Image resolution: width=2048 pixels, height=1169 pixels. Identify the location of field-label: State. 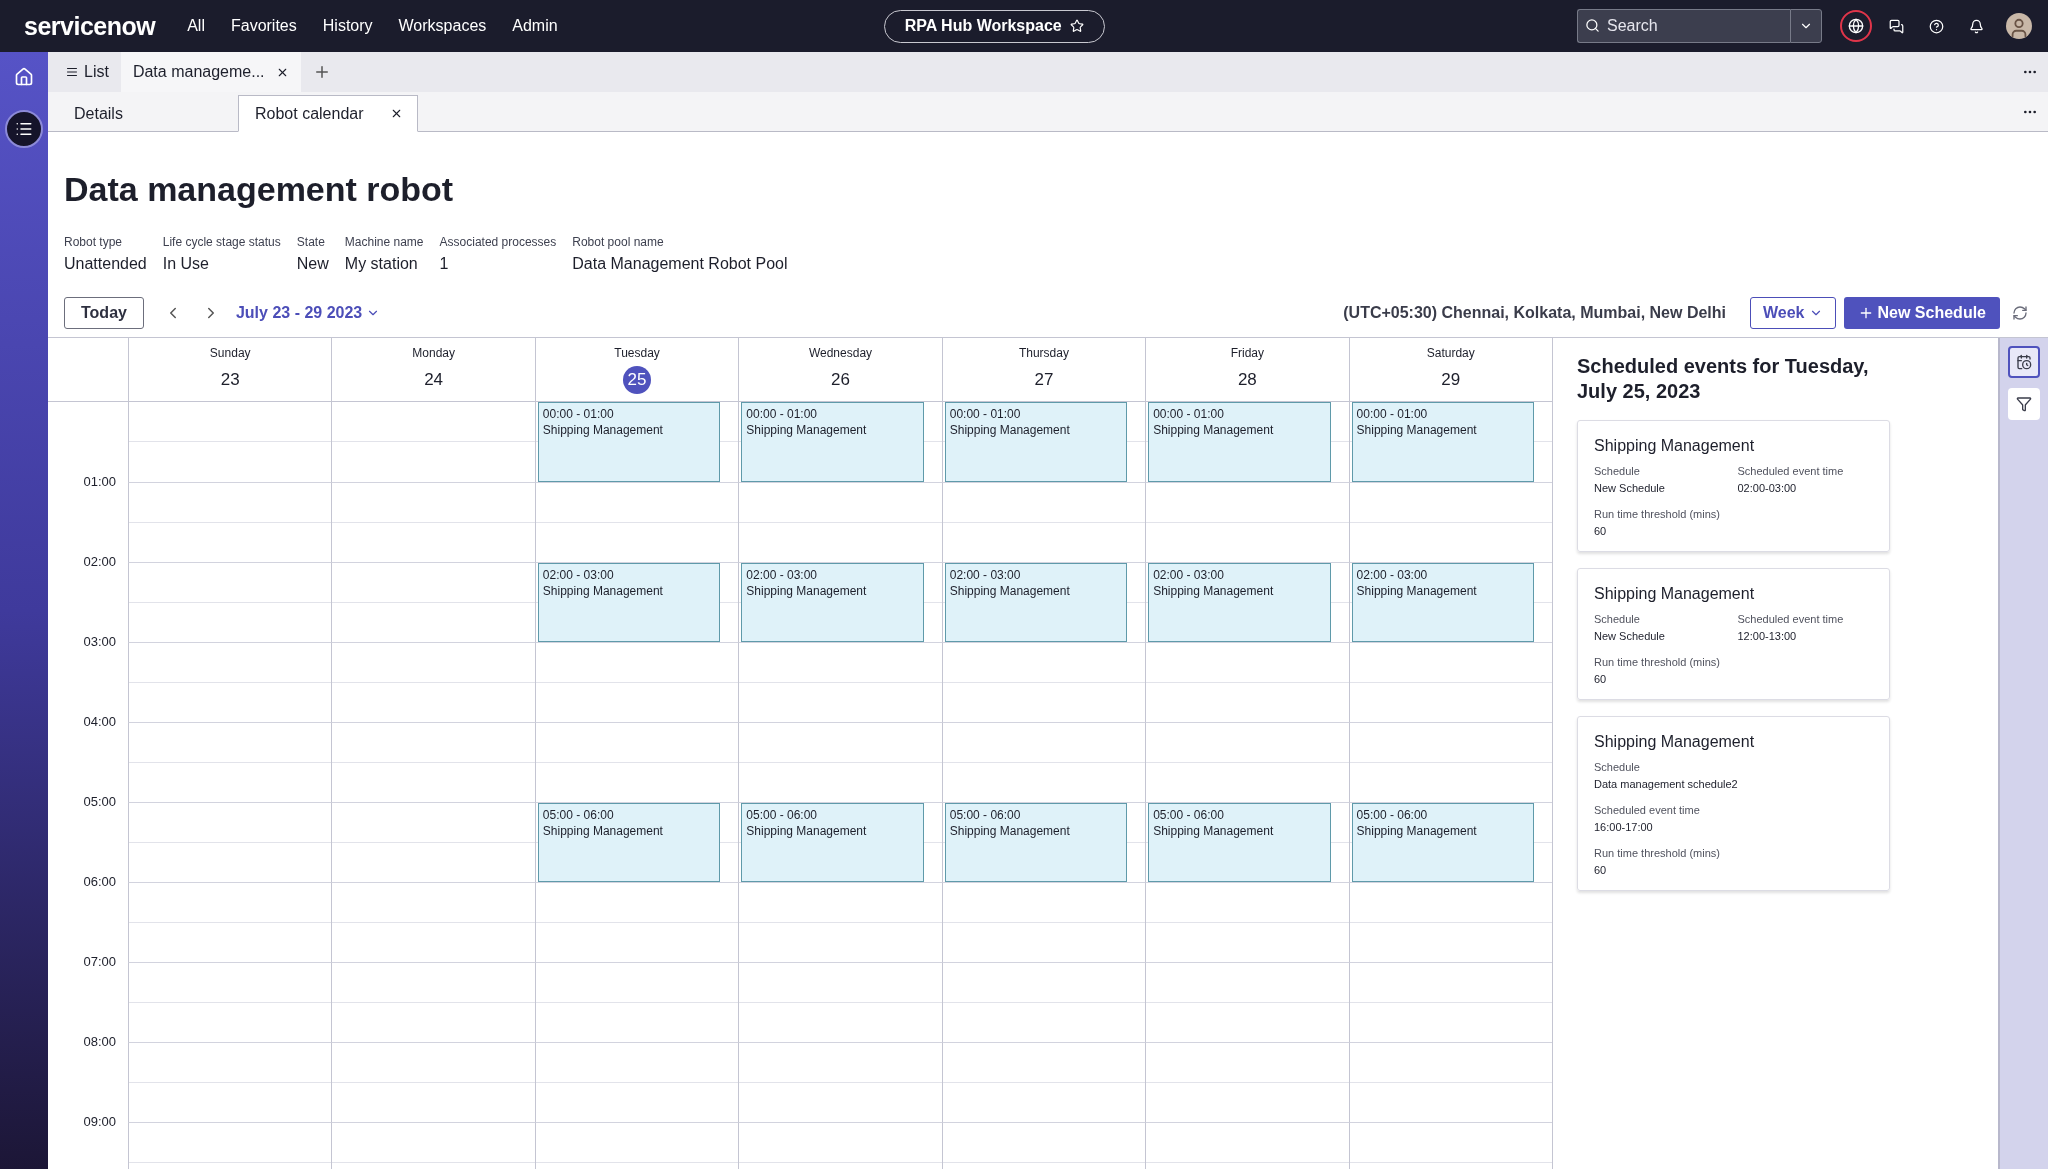
(311, 242).